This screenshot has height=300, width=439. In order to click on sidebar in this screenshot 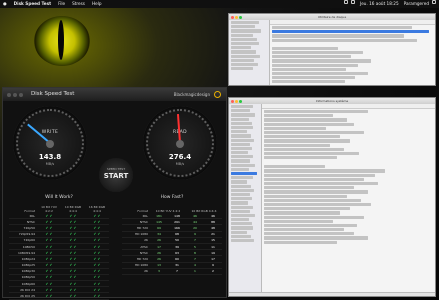, I will do `click(245, 200)`.